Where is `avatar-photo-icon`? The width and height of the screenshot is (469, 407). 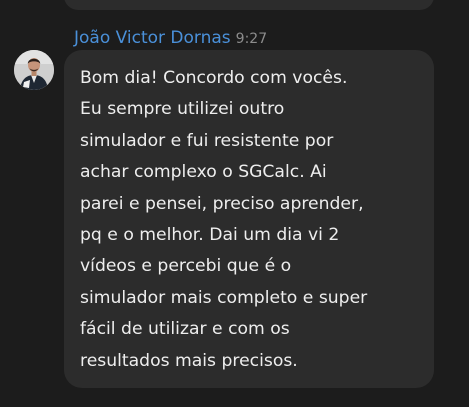 avatar-photo-icon is located at coordinates (34, 70).